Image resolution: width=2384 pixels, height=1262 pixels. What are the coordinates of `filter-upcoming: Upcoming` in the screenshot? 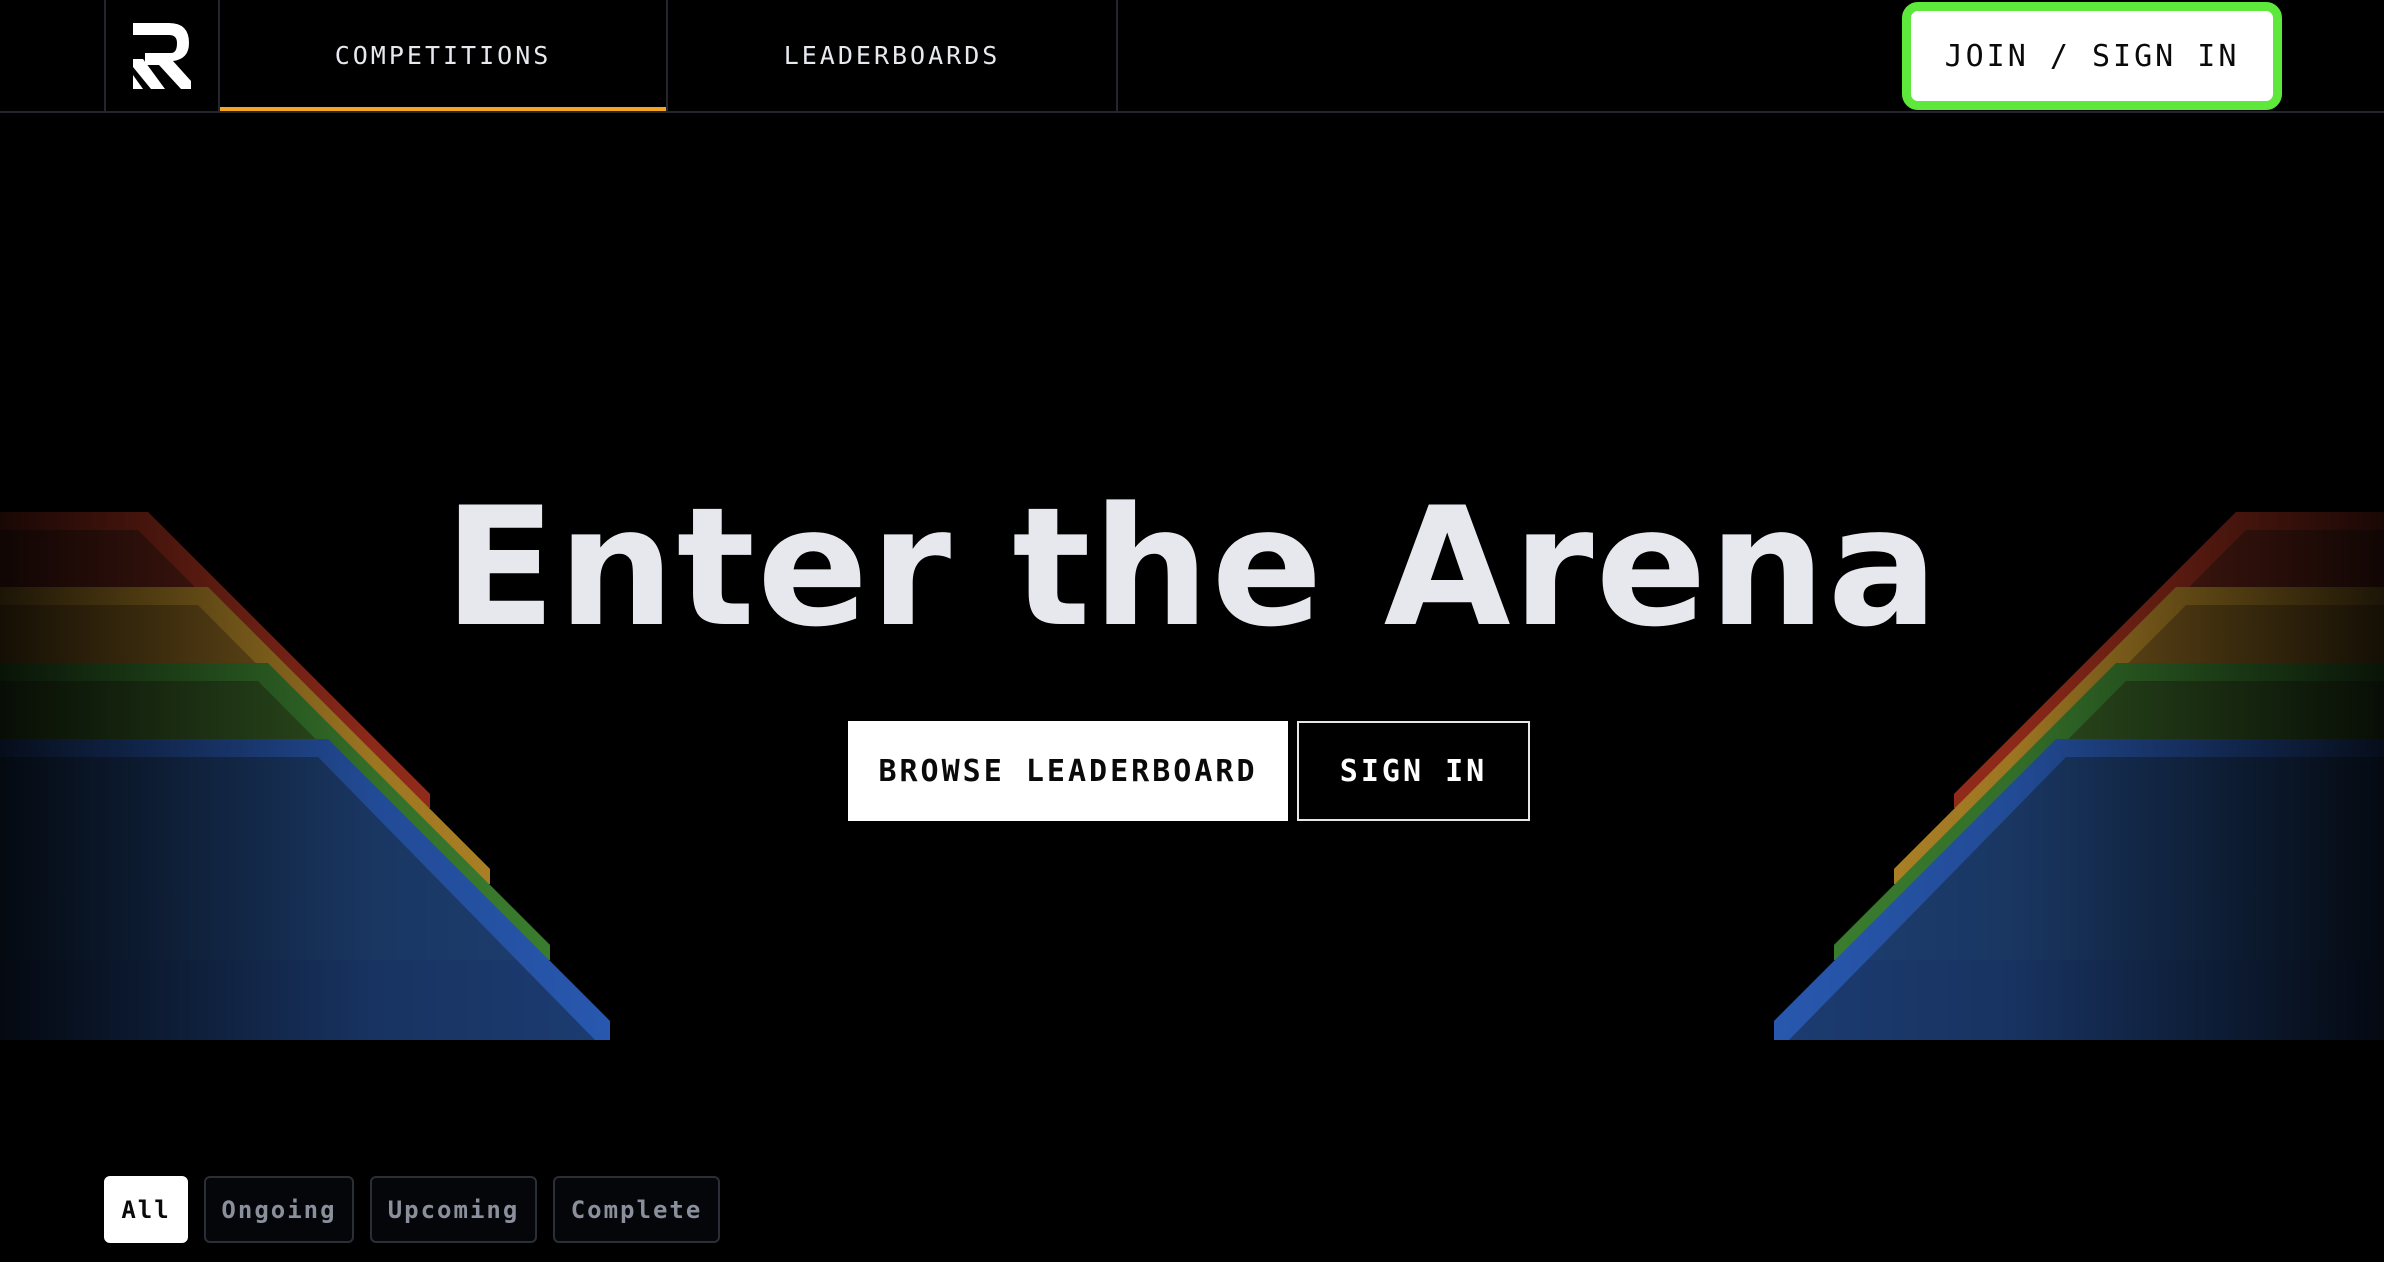 It's located at (453, 1209).